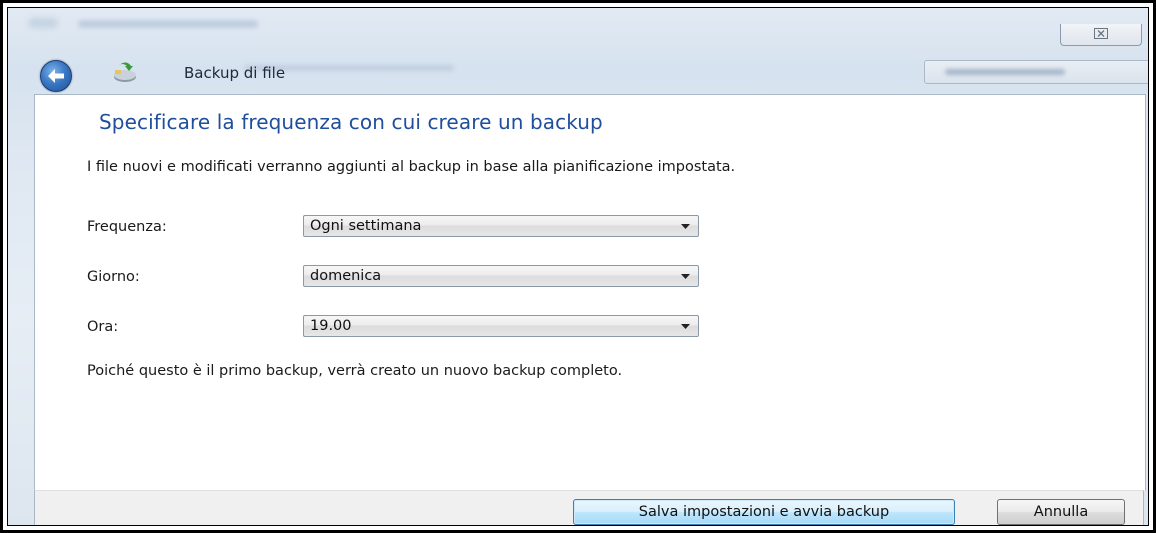 This screenshot has width=1156, height=533. What do you see at coordinates (127, 227) in the screenshot?
I see `frequency-label: Frequenza:` at bounding box center [127, 227].